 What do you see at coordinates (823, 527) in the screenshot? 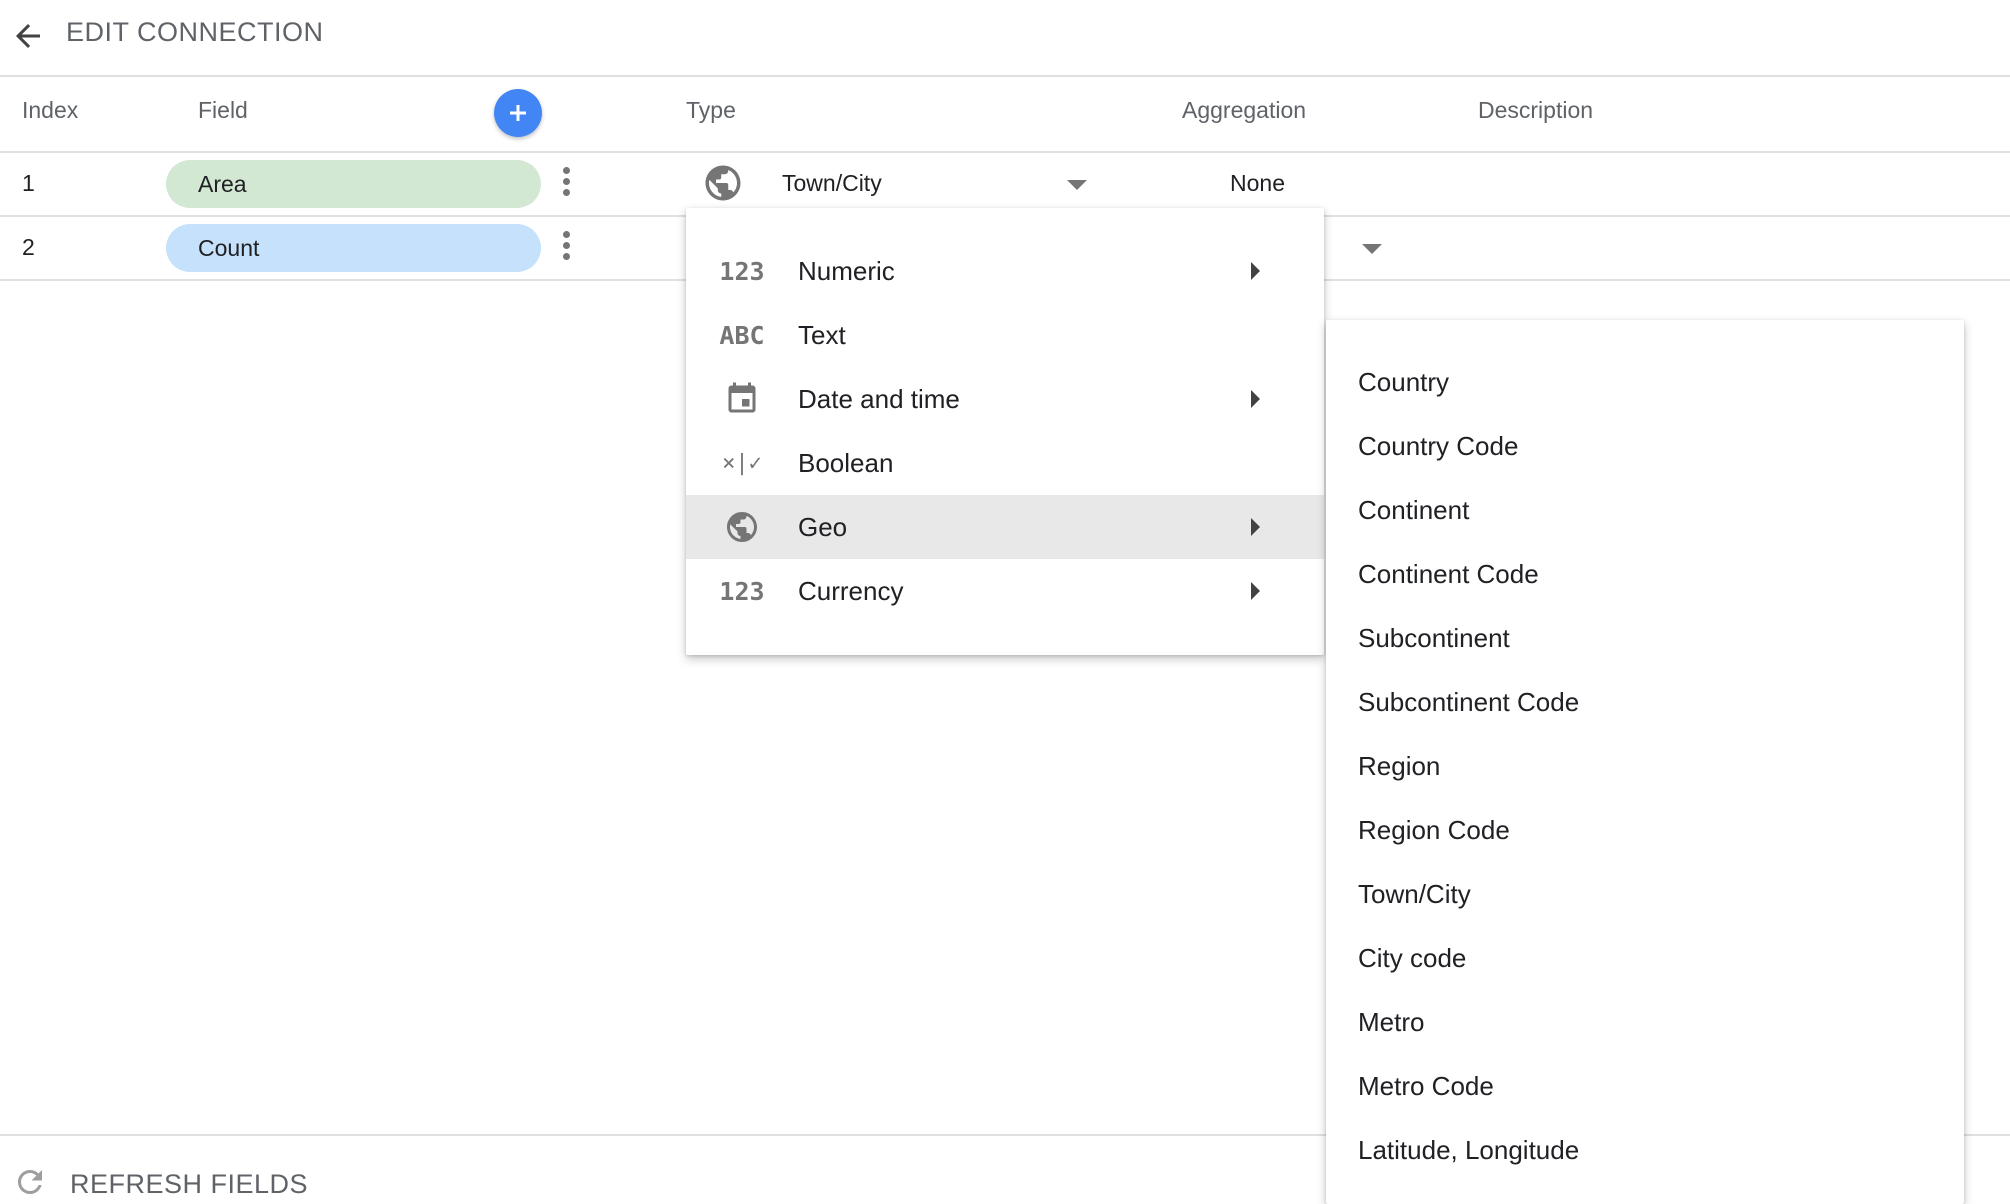
I see `menu-item-label: Geo` at bounding box center [823, 527].